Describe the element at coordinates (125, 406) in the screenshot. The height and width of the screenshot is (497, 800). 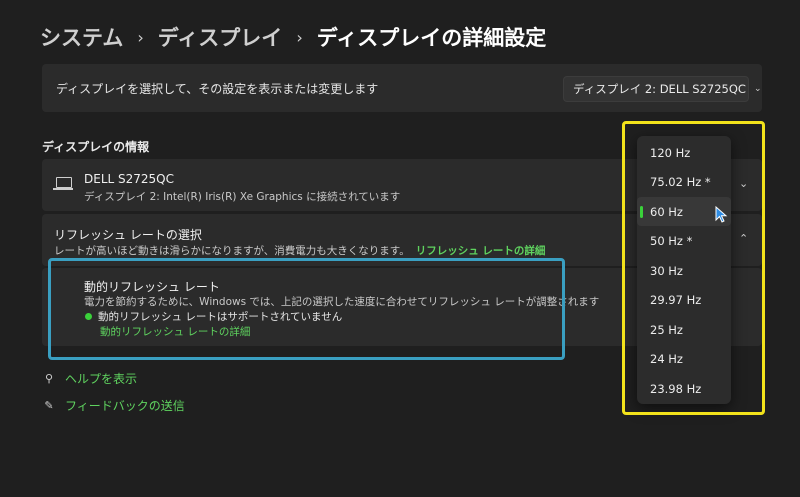
I see `feedback-link-label: フィードバックの送信` at that location.